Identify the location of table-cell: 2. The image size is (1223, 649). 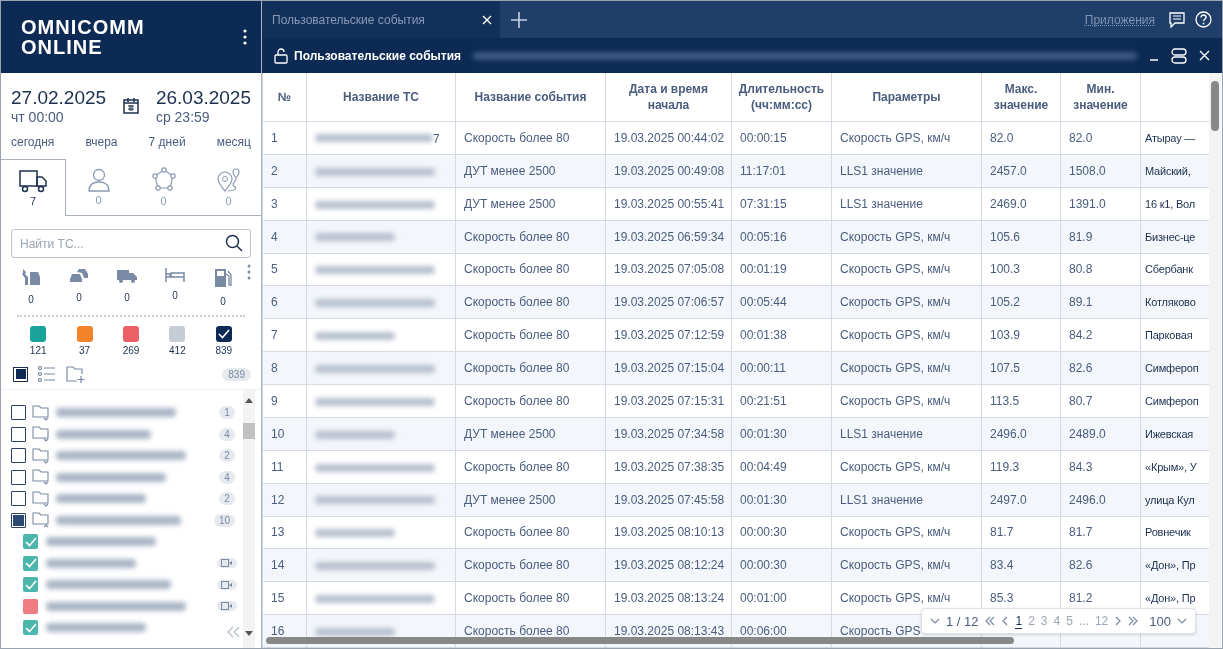
(284, 171).